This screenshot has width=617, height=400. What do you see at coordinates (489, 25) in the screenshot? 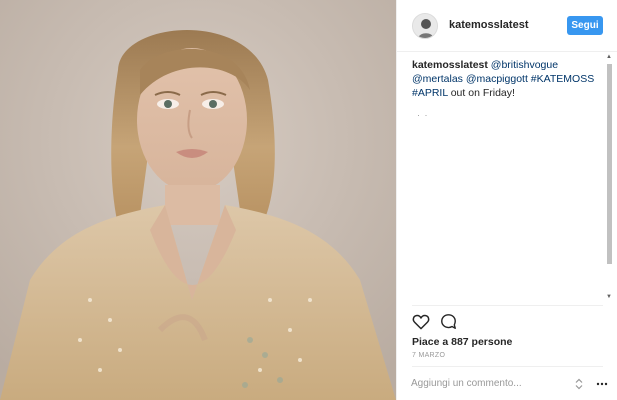
I see `username-link: katemosslatest` at bounding box center [489, 25].